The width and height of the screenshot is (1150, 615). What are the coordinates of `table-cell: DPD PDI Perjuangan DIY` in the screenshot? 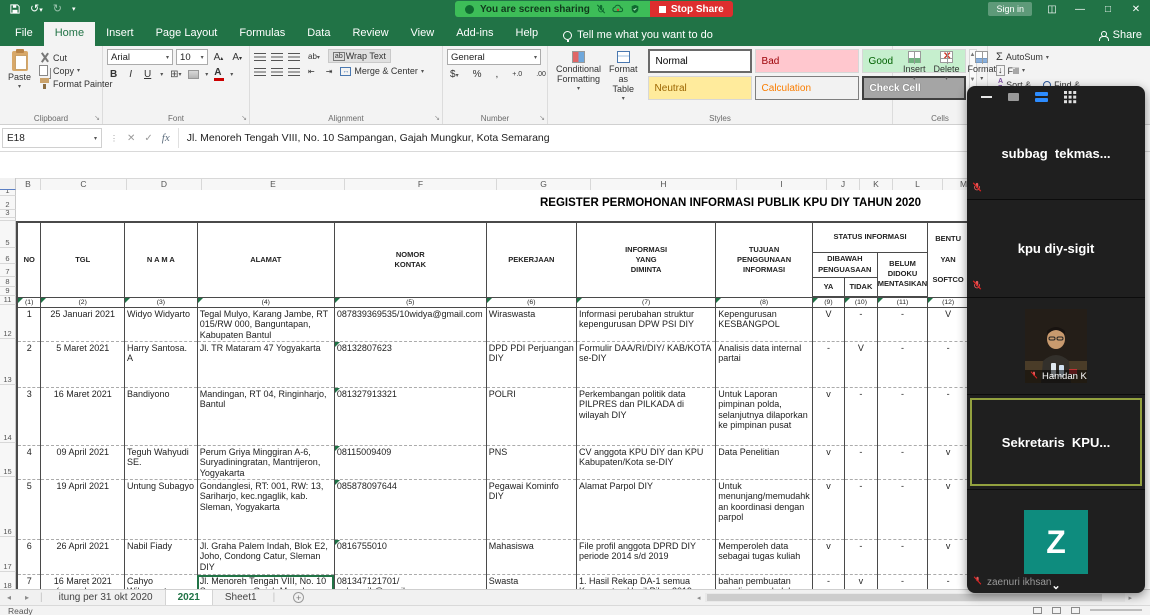 It's located at (531, 364).